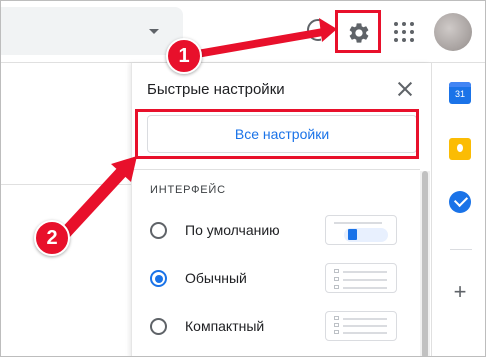 This screenshot has height=357, width=486. I want to click on all-settings-button: Все настройки, so click(282, 134).